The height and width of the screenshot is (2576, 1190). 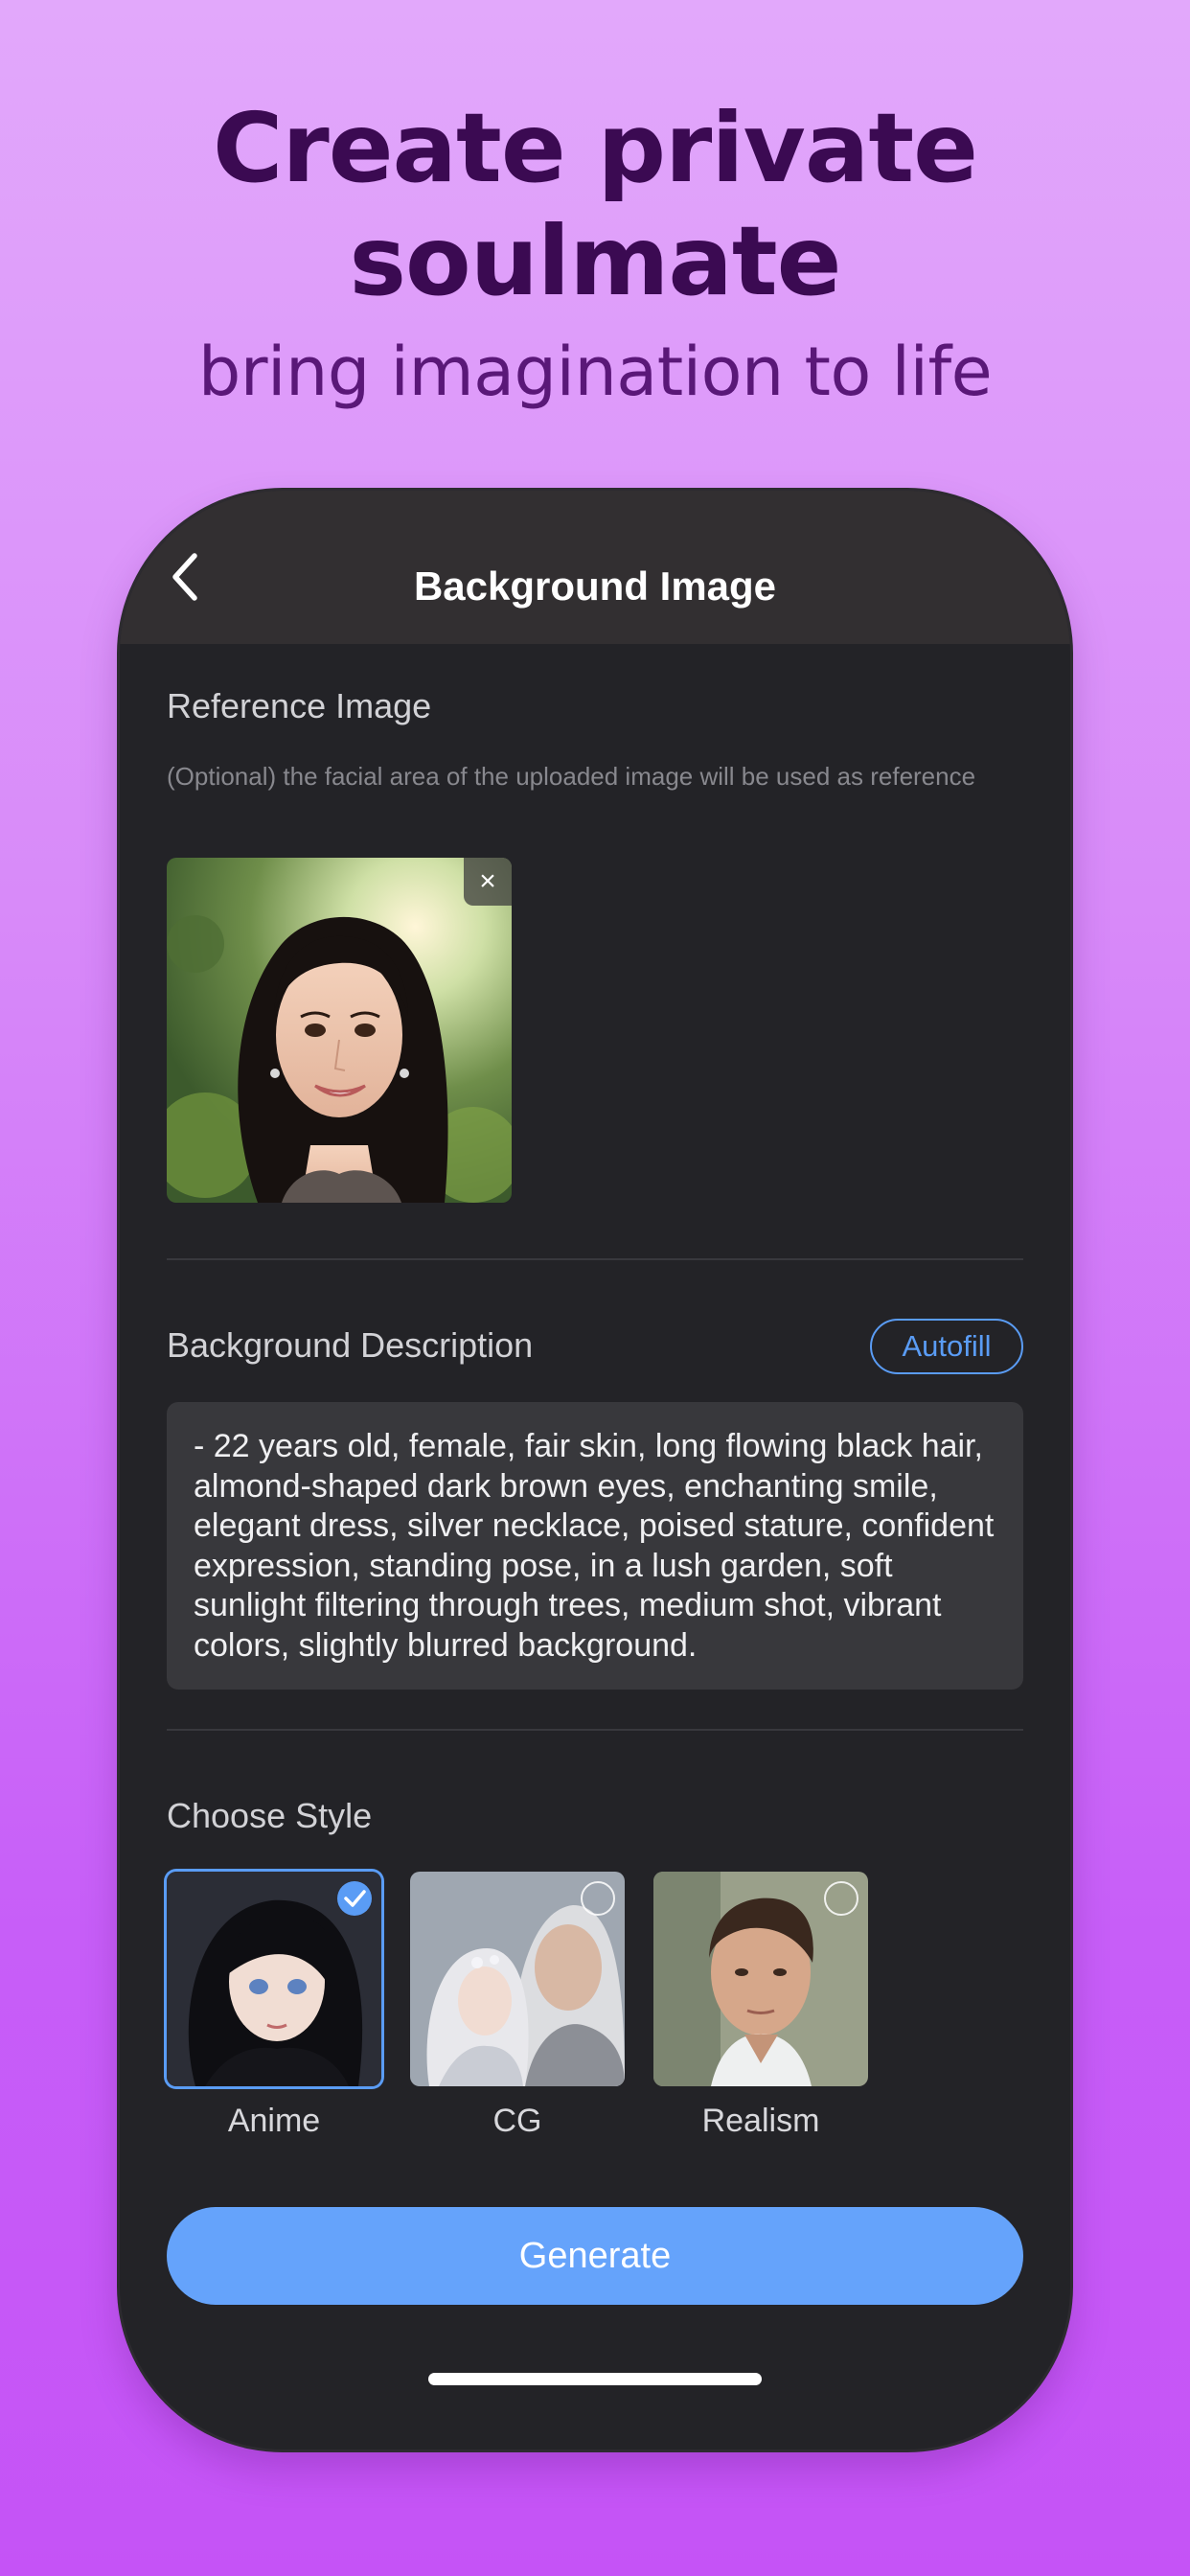 What do you see at coordinates (595, 586) in the screenshot?
I see `page-title: Background Image` at bounding box center [595, 586].